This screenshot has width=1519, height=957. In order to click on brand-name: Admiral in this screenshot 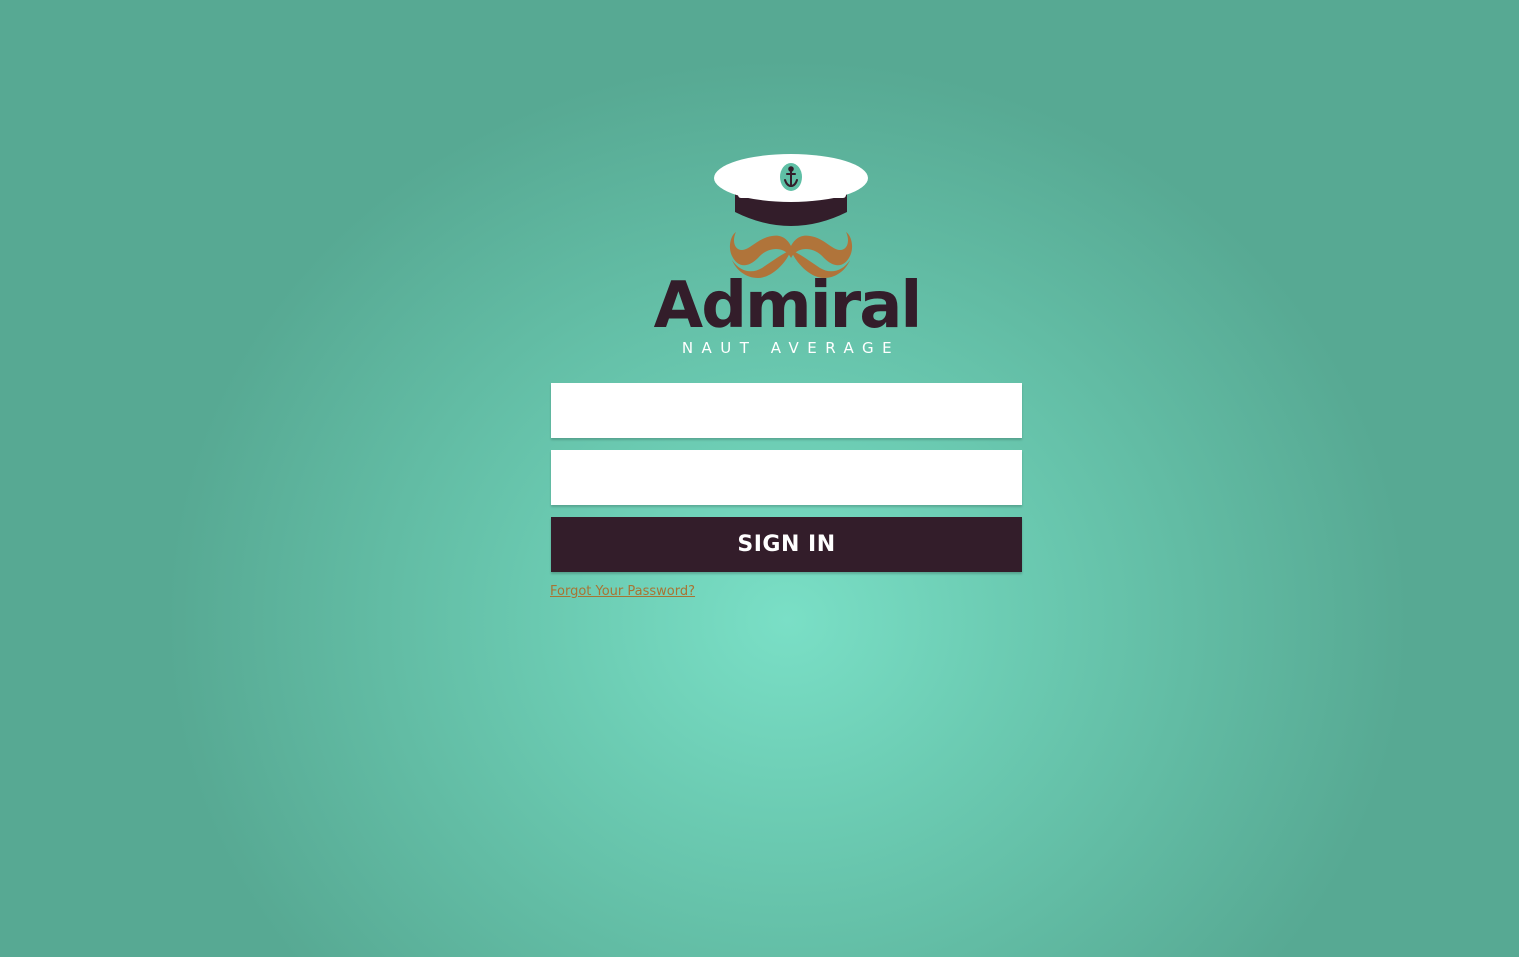, I will do `click(788, 306)`.